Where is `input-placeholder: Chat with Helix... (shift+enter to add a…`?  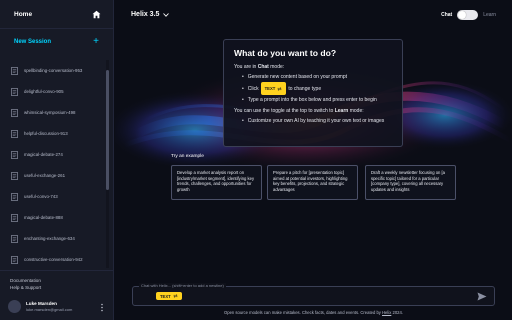
input-placeholder: Chat with Helix... (shift+enter to add a… is located at coordinates (182, 285).